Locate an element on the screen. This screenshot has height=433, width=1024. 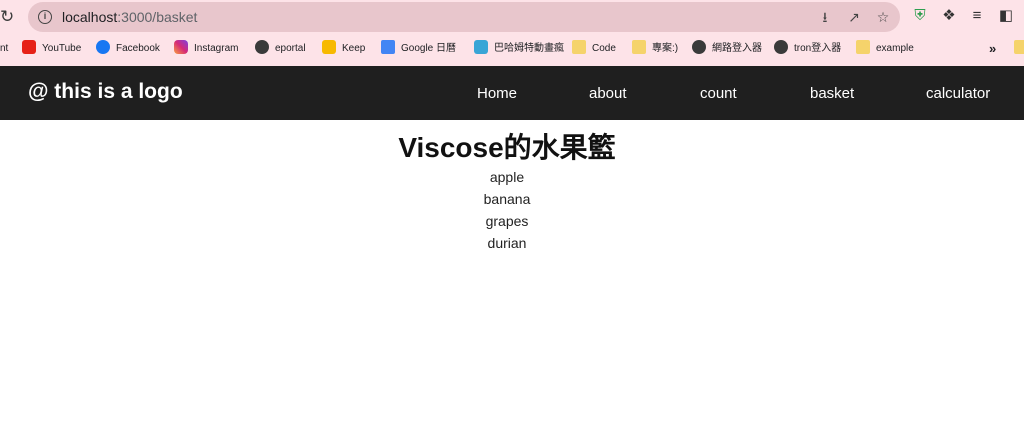
bahamut-icon is located at coordinates (481, 47).